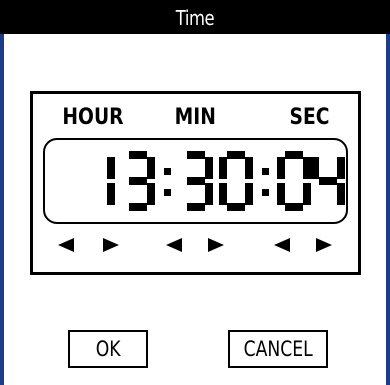 Image resolution: width=390 pixels, height=385 pixels. Describe the element at coordinates (309, 117) in the screenshot. I see `second-label: SEC` at that location.